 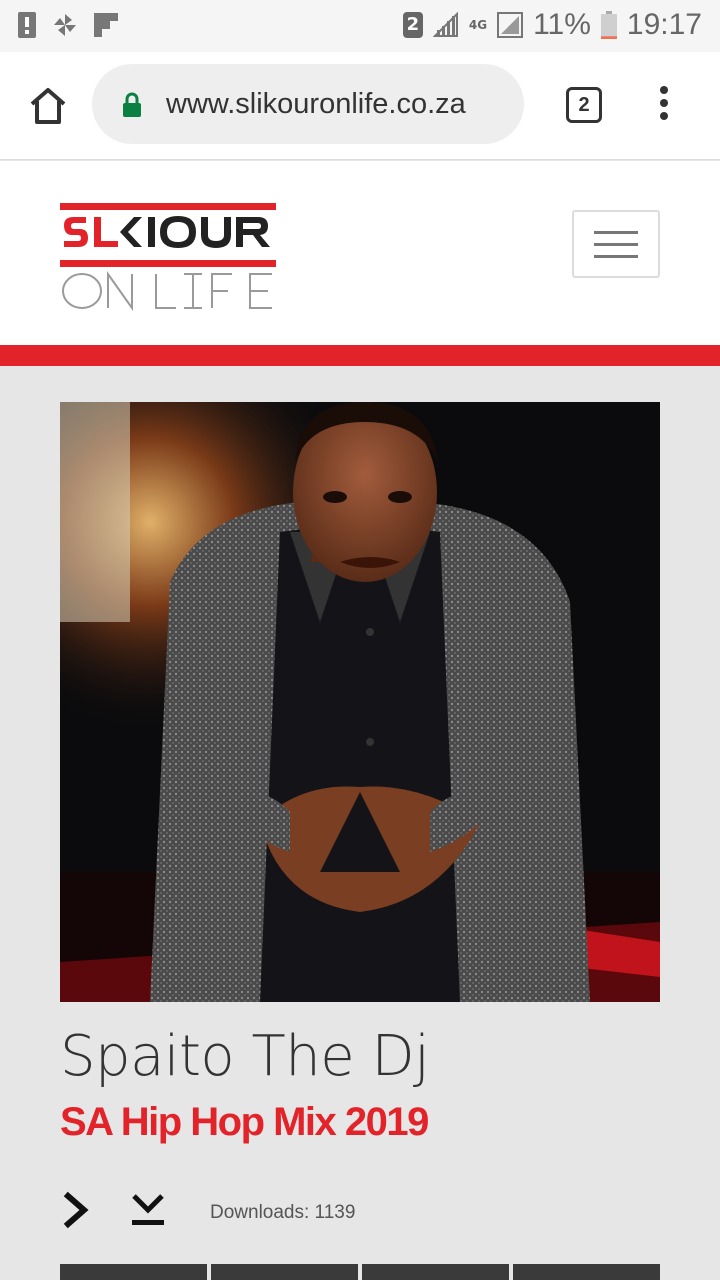 I want to click on signal-icon, so click(x=445, y=24).